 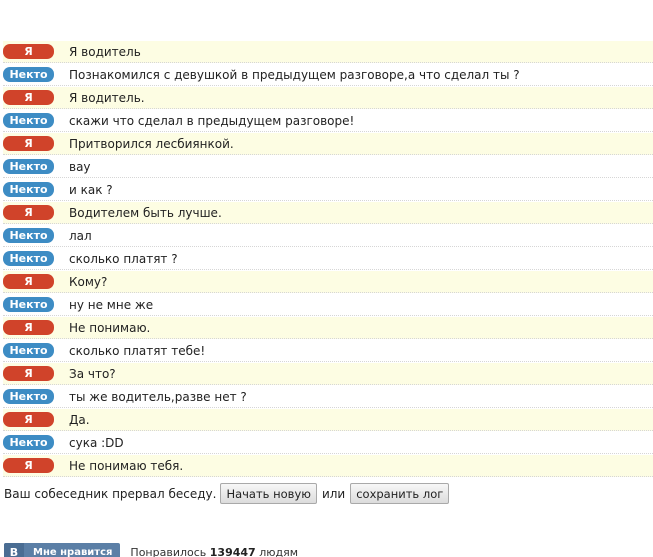 I want to click on message-row: Я Не понимаю тебя., so click(x=328, y=466).